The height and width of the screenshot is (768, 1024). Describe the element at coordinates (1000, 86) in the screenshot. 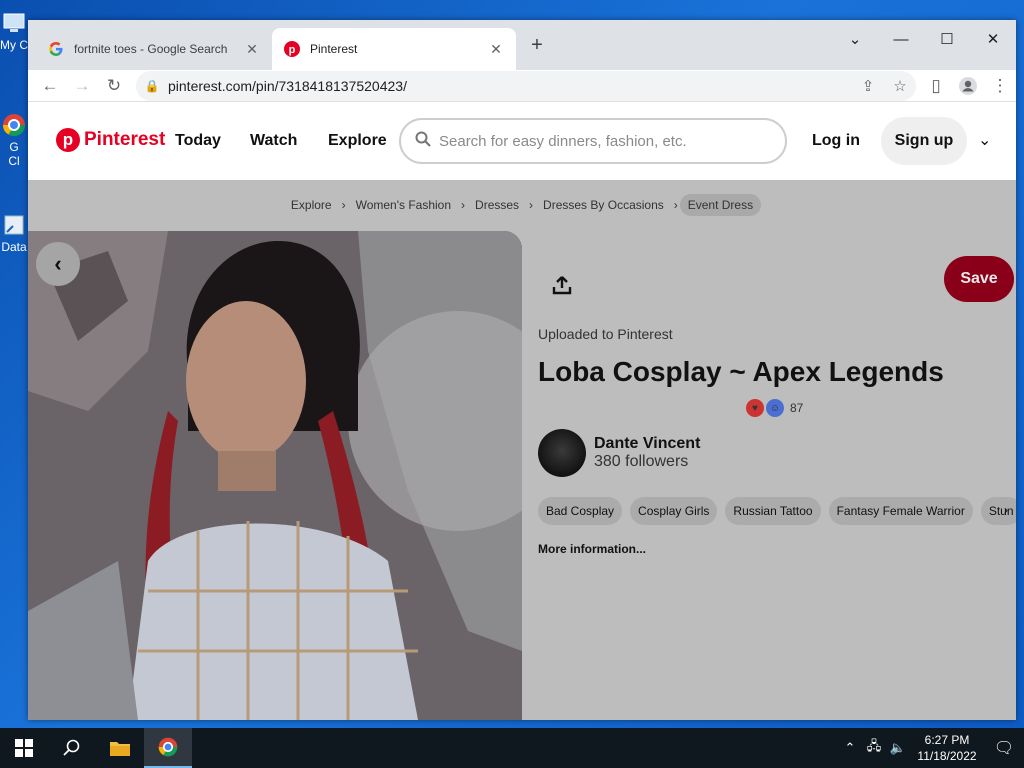

I see `browser-menu-icon: ⋮` at that location.